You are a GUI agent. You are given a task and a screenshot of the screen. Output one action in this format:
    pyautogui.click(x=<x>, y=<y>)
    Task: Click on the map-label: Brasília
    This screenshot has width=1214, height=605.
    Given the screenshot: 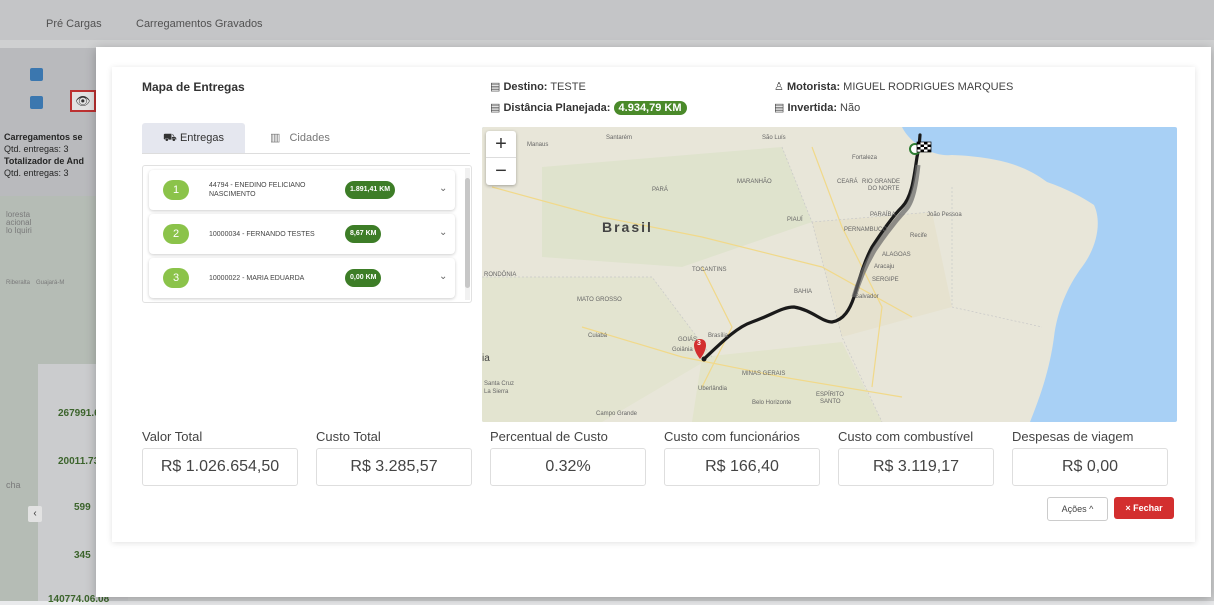 What is the action you would take?
    pyautogui.click(x=718, y=336)
    